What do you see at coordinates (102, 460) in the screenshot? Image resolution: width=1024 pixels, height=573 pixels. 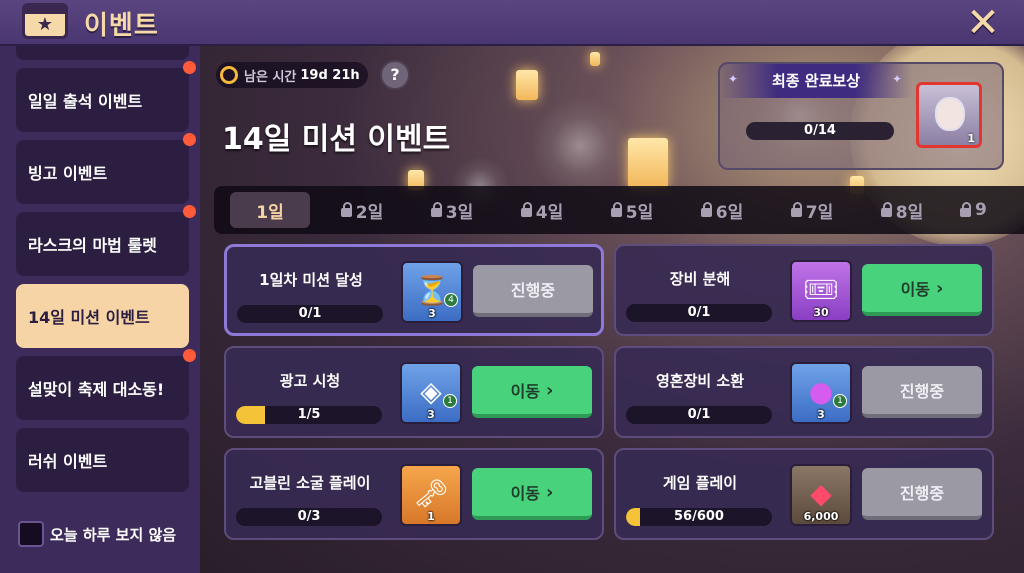 I see `sidebar-item-rush: 러쉬 이벤트` at bounding box center [102, 460].